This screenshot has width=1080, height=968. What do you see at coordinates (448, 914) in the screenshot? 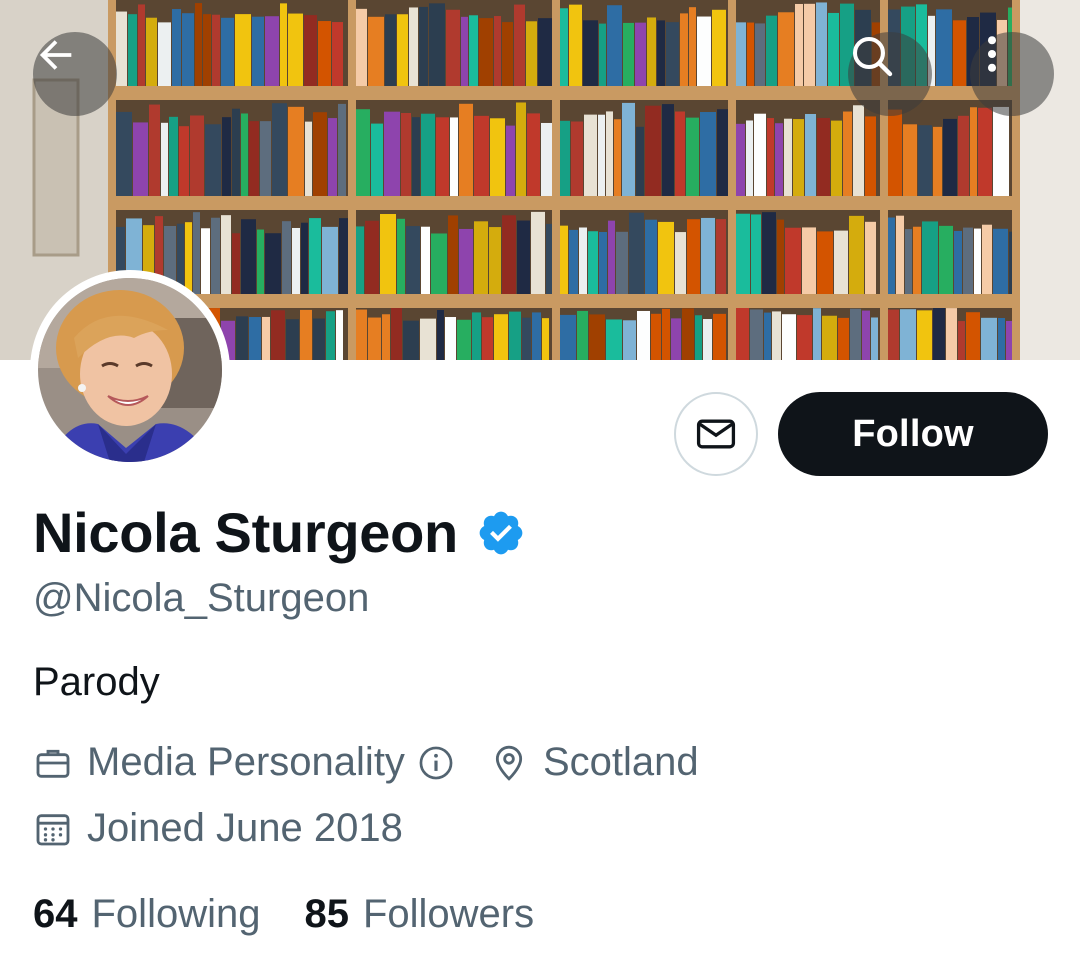
I see `followers-label: Followers` at bounding box center [448, 914].